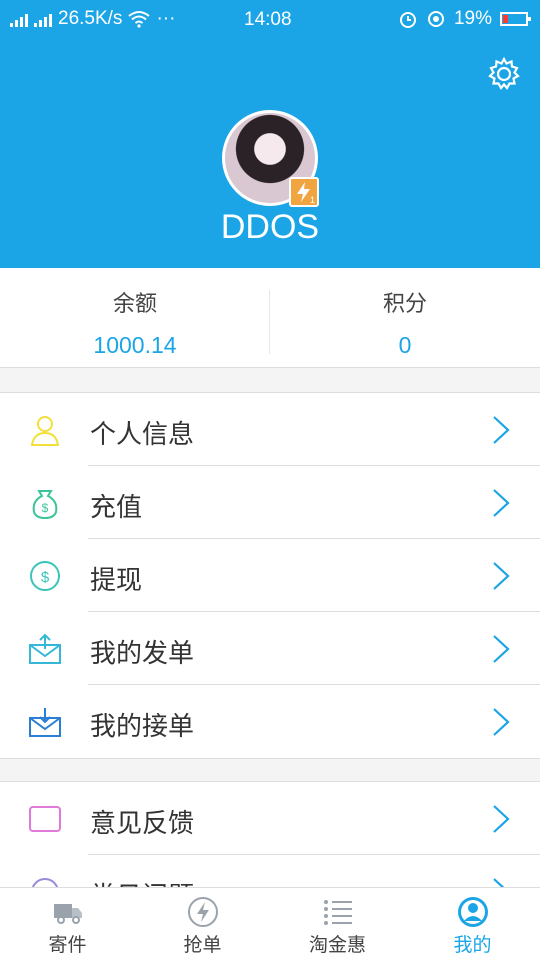 The image size is (540, 960). Describe the element at coordinates (45, 882) in the screenshot. I see `question-icon` at that location.